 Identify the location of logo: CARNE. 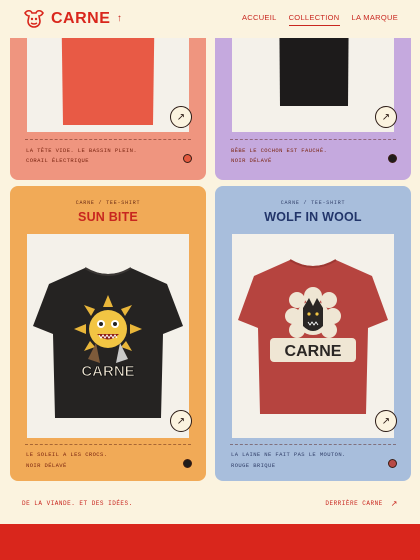
(66, 19).